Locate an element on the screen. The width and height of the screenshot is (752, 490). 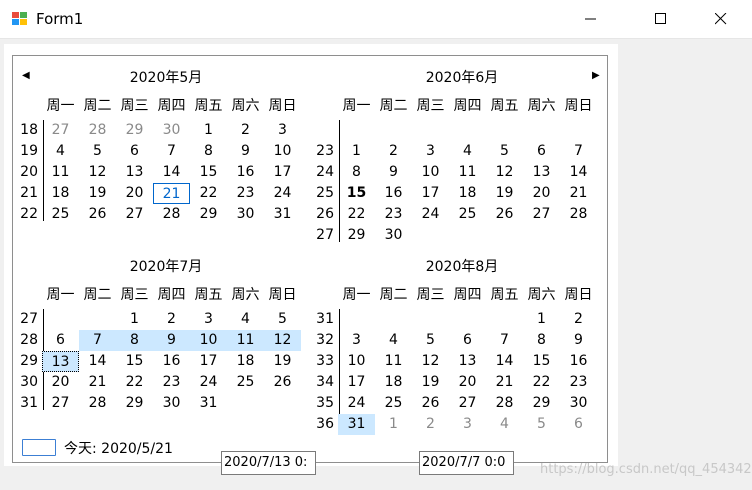
calendar-day: 19 is located at coordinates (504, 193).